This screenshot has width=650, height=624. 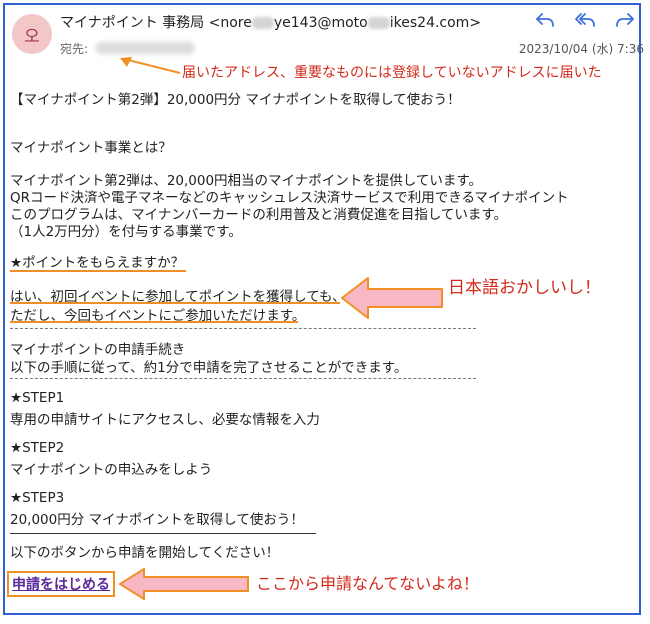 What do you see at coordinates (320, 23) in the screenshot?
I see `sender-email-part-b: ye143@moto` at bounding box center [320, 23].